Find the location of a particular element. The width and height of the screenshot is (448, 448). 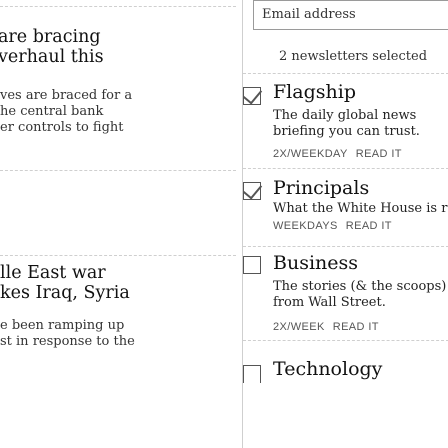

newsletter-name: Business is located at coordinates (315, 263).